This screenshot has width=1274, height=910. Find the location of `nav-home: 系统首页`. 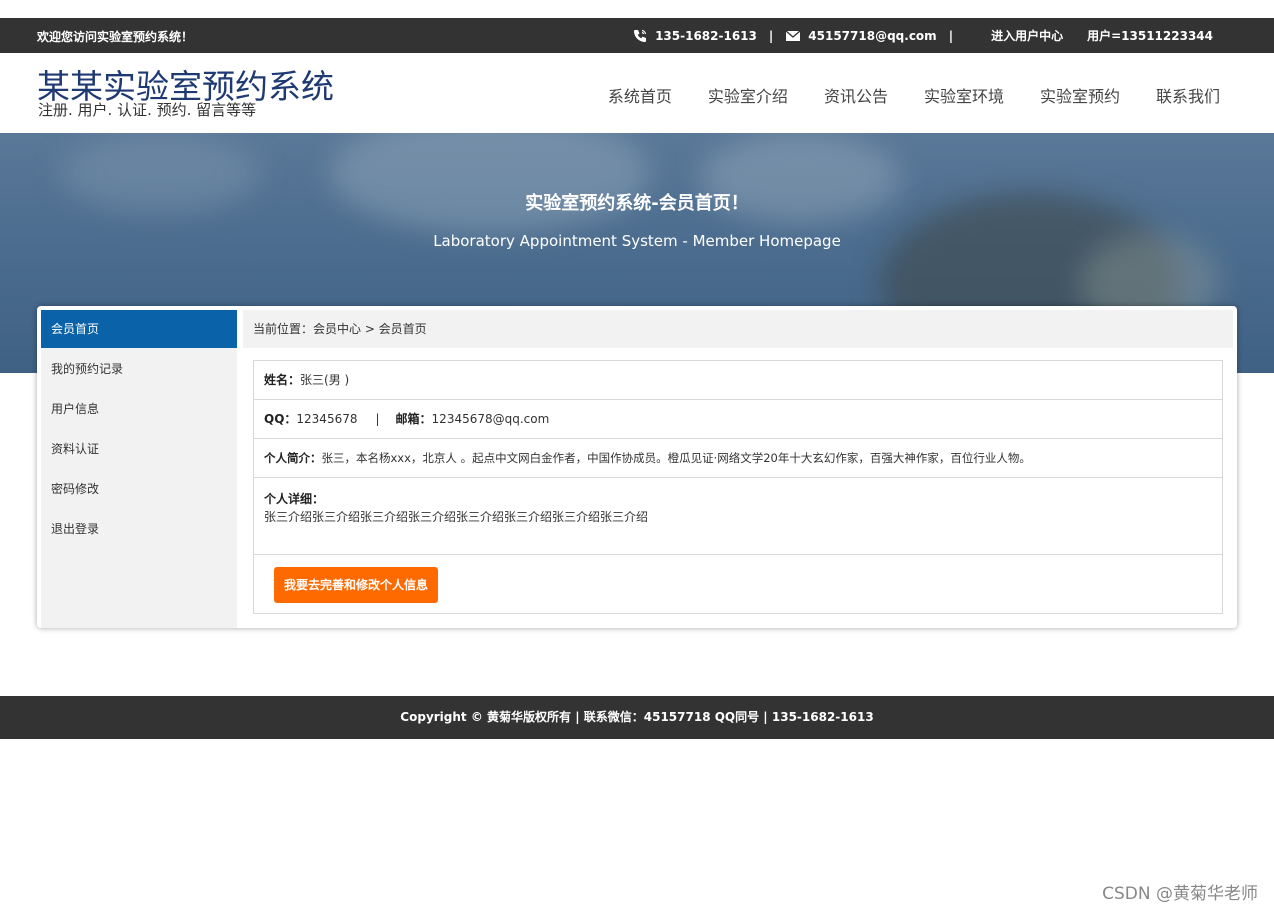

nav-home: 系统首页 is located at coordinates (640, 95).